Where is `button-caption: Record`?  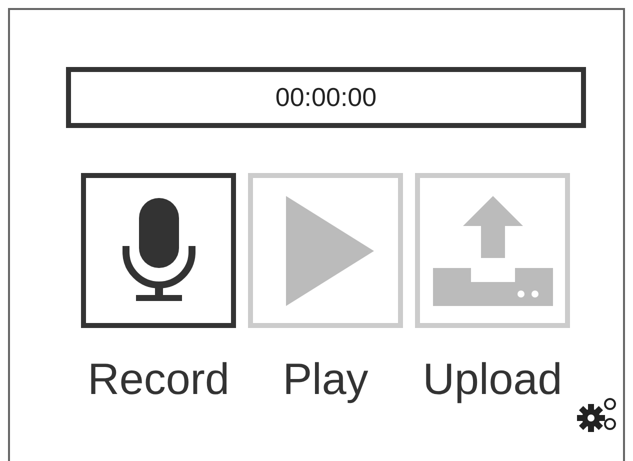
button-caption: Record is located at coordinates (159, 380).